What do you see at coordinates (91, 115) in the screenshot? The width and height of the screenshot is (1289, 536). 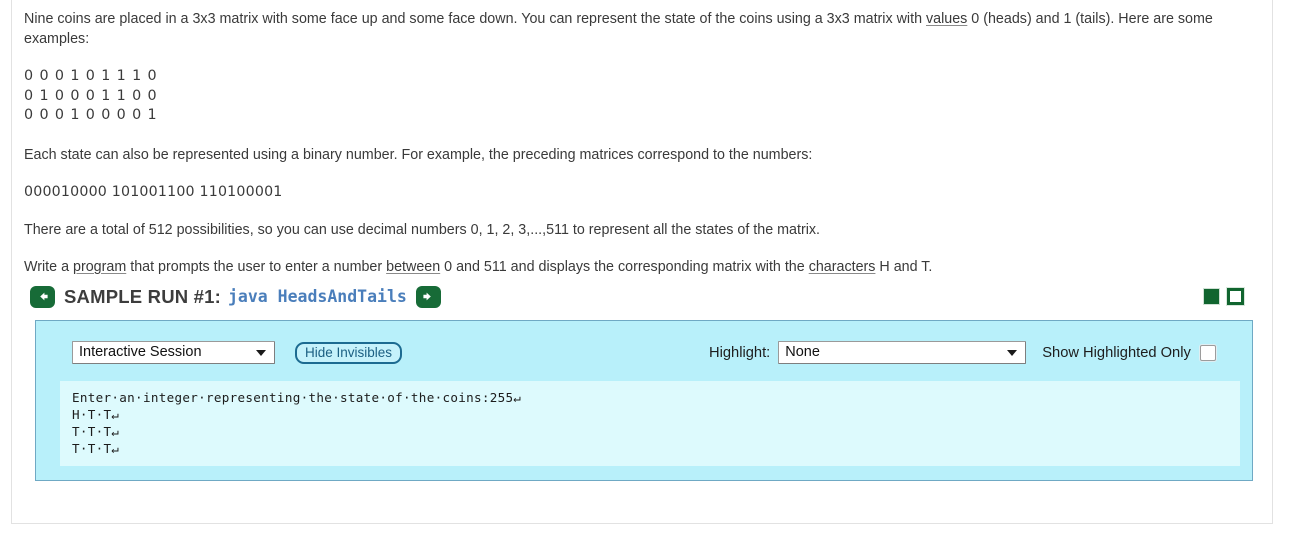 I see `matrix-row: 0 0 0 1 0 0 0 0 1` at bounding box center [91, 115].